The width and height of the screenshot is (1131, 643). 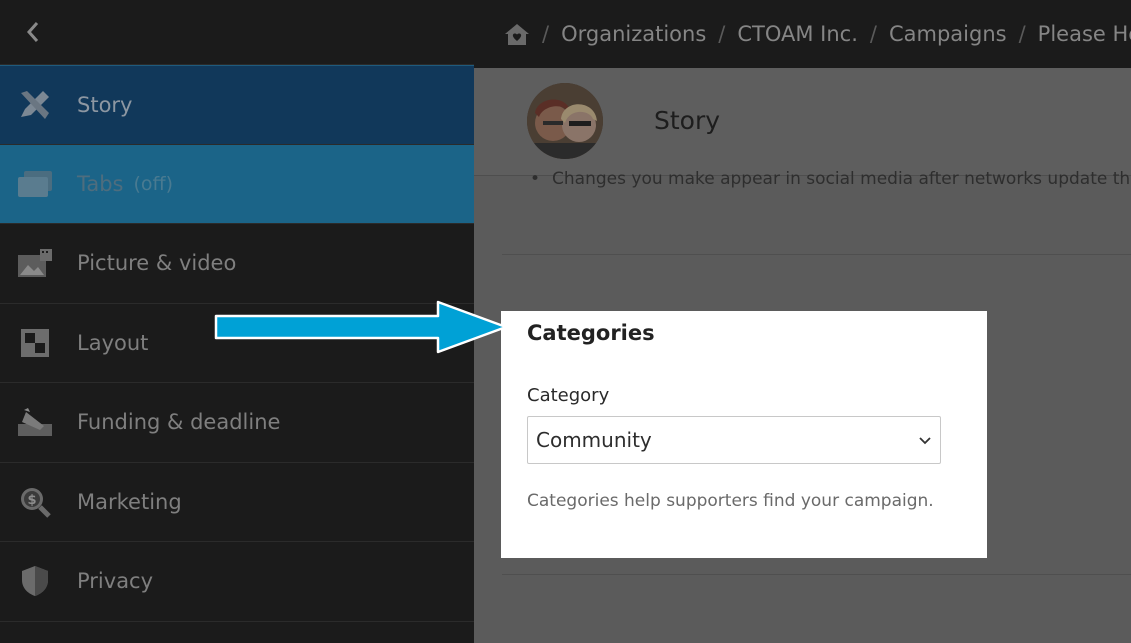 I want to click on category-select-value: Community, so click(x=594, y=440).